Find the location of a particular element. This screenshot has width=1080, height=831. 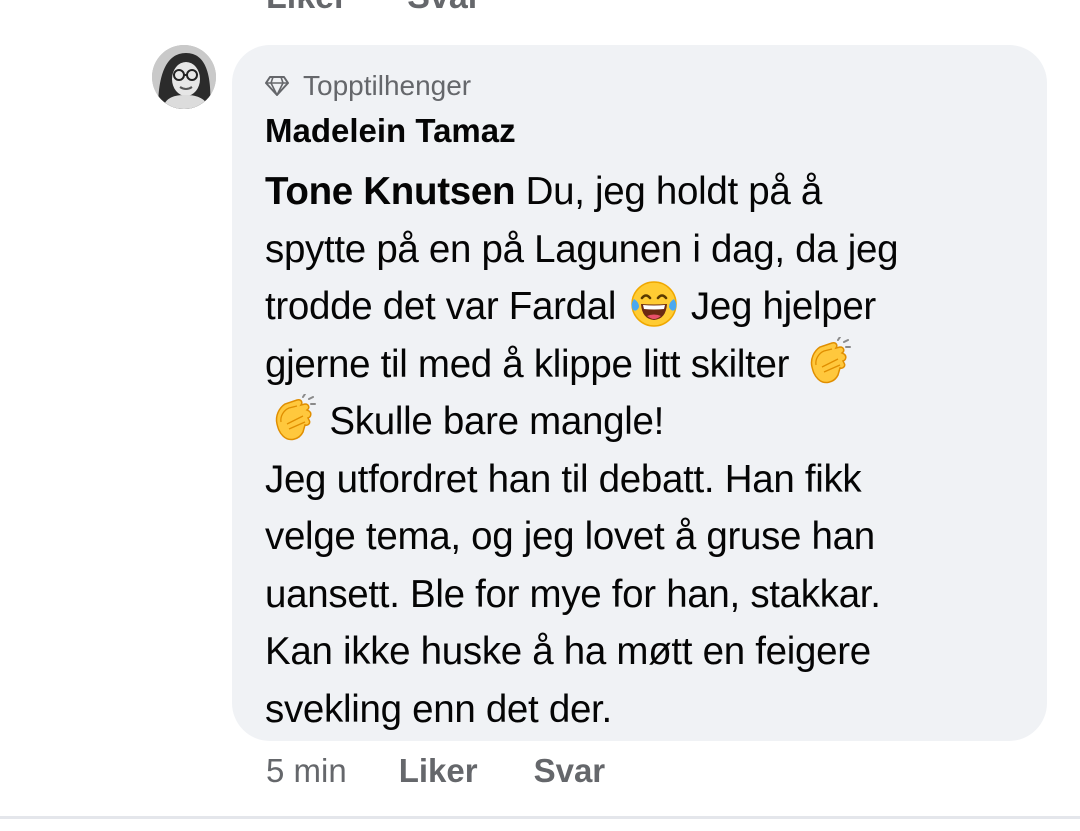

comment-line: trodde det var Fardal Jeg hjelper is located at coordinates (641, 307).